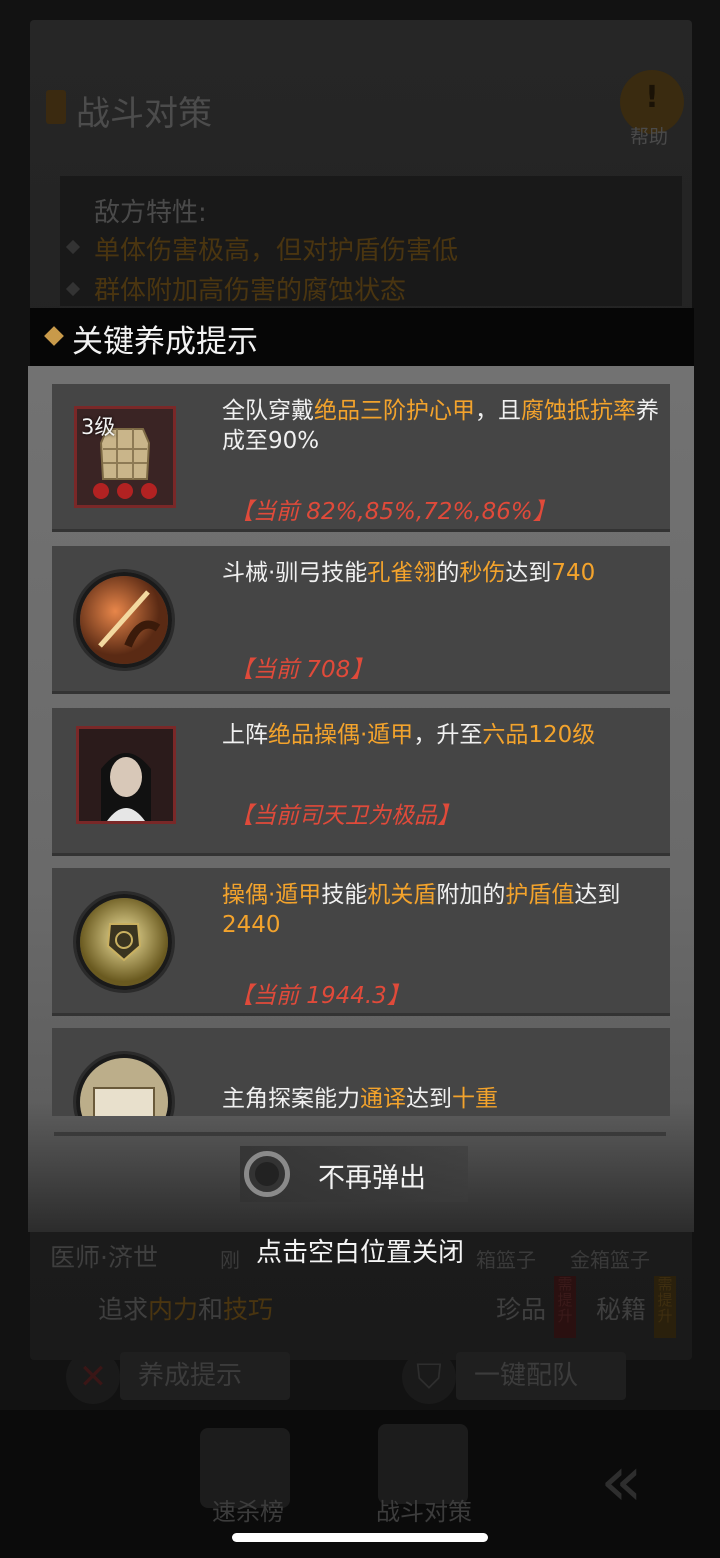 The width and height of the screenshot is (720, 1558). Describe the element at coordinates (268, 411) in the screenshot. I see `hint-segment: 全队穿戴` at that location.